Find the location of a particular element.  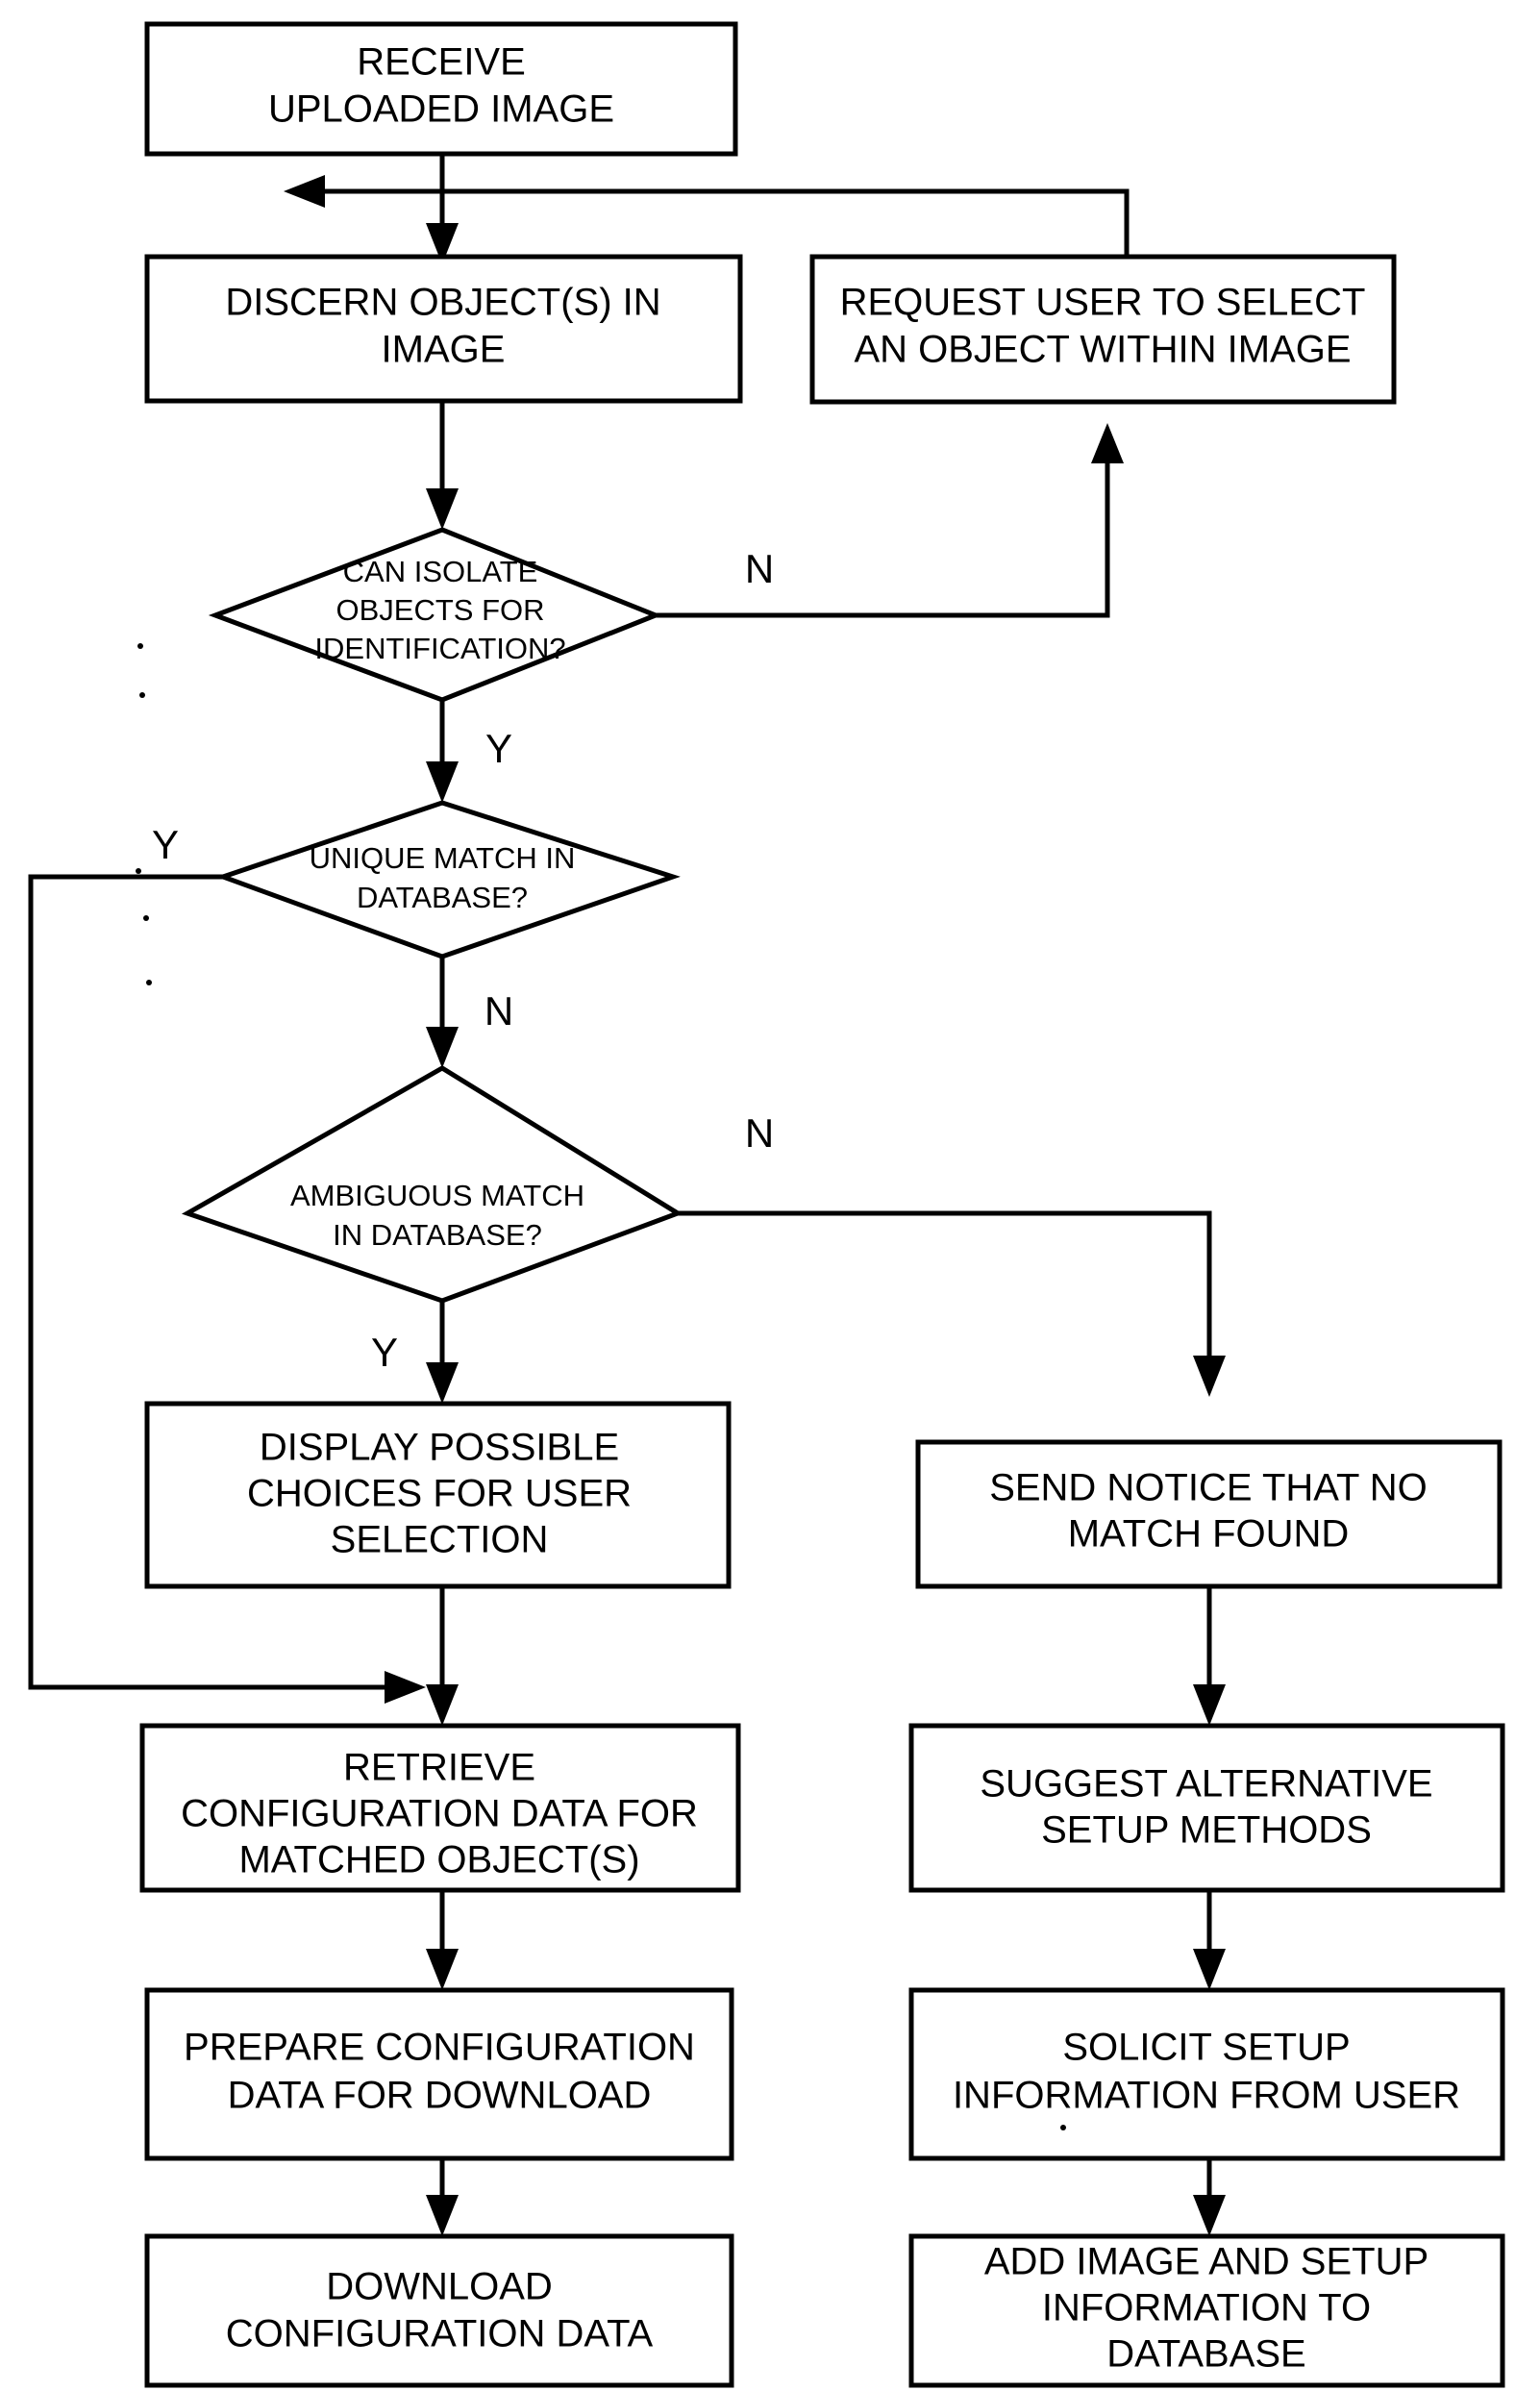

node-label-line: IDENTIFICATION? is located at coordinates (439, 648).